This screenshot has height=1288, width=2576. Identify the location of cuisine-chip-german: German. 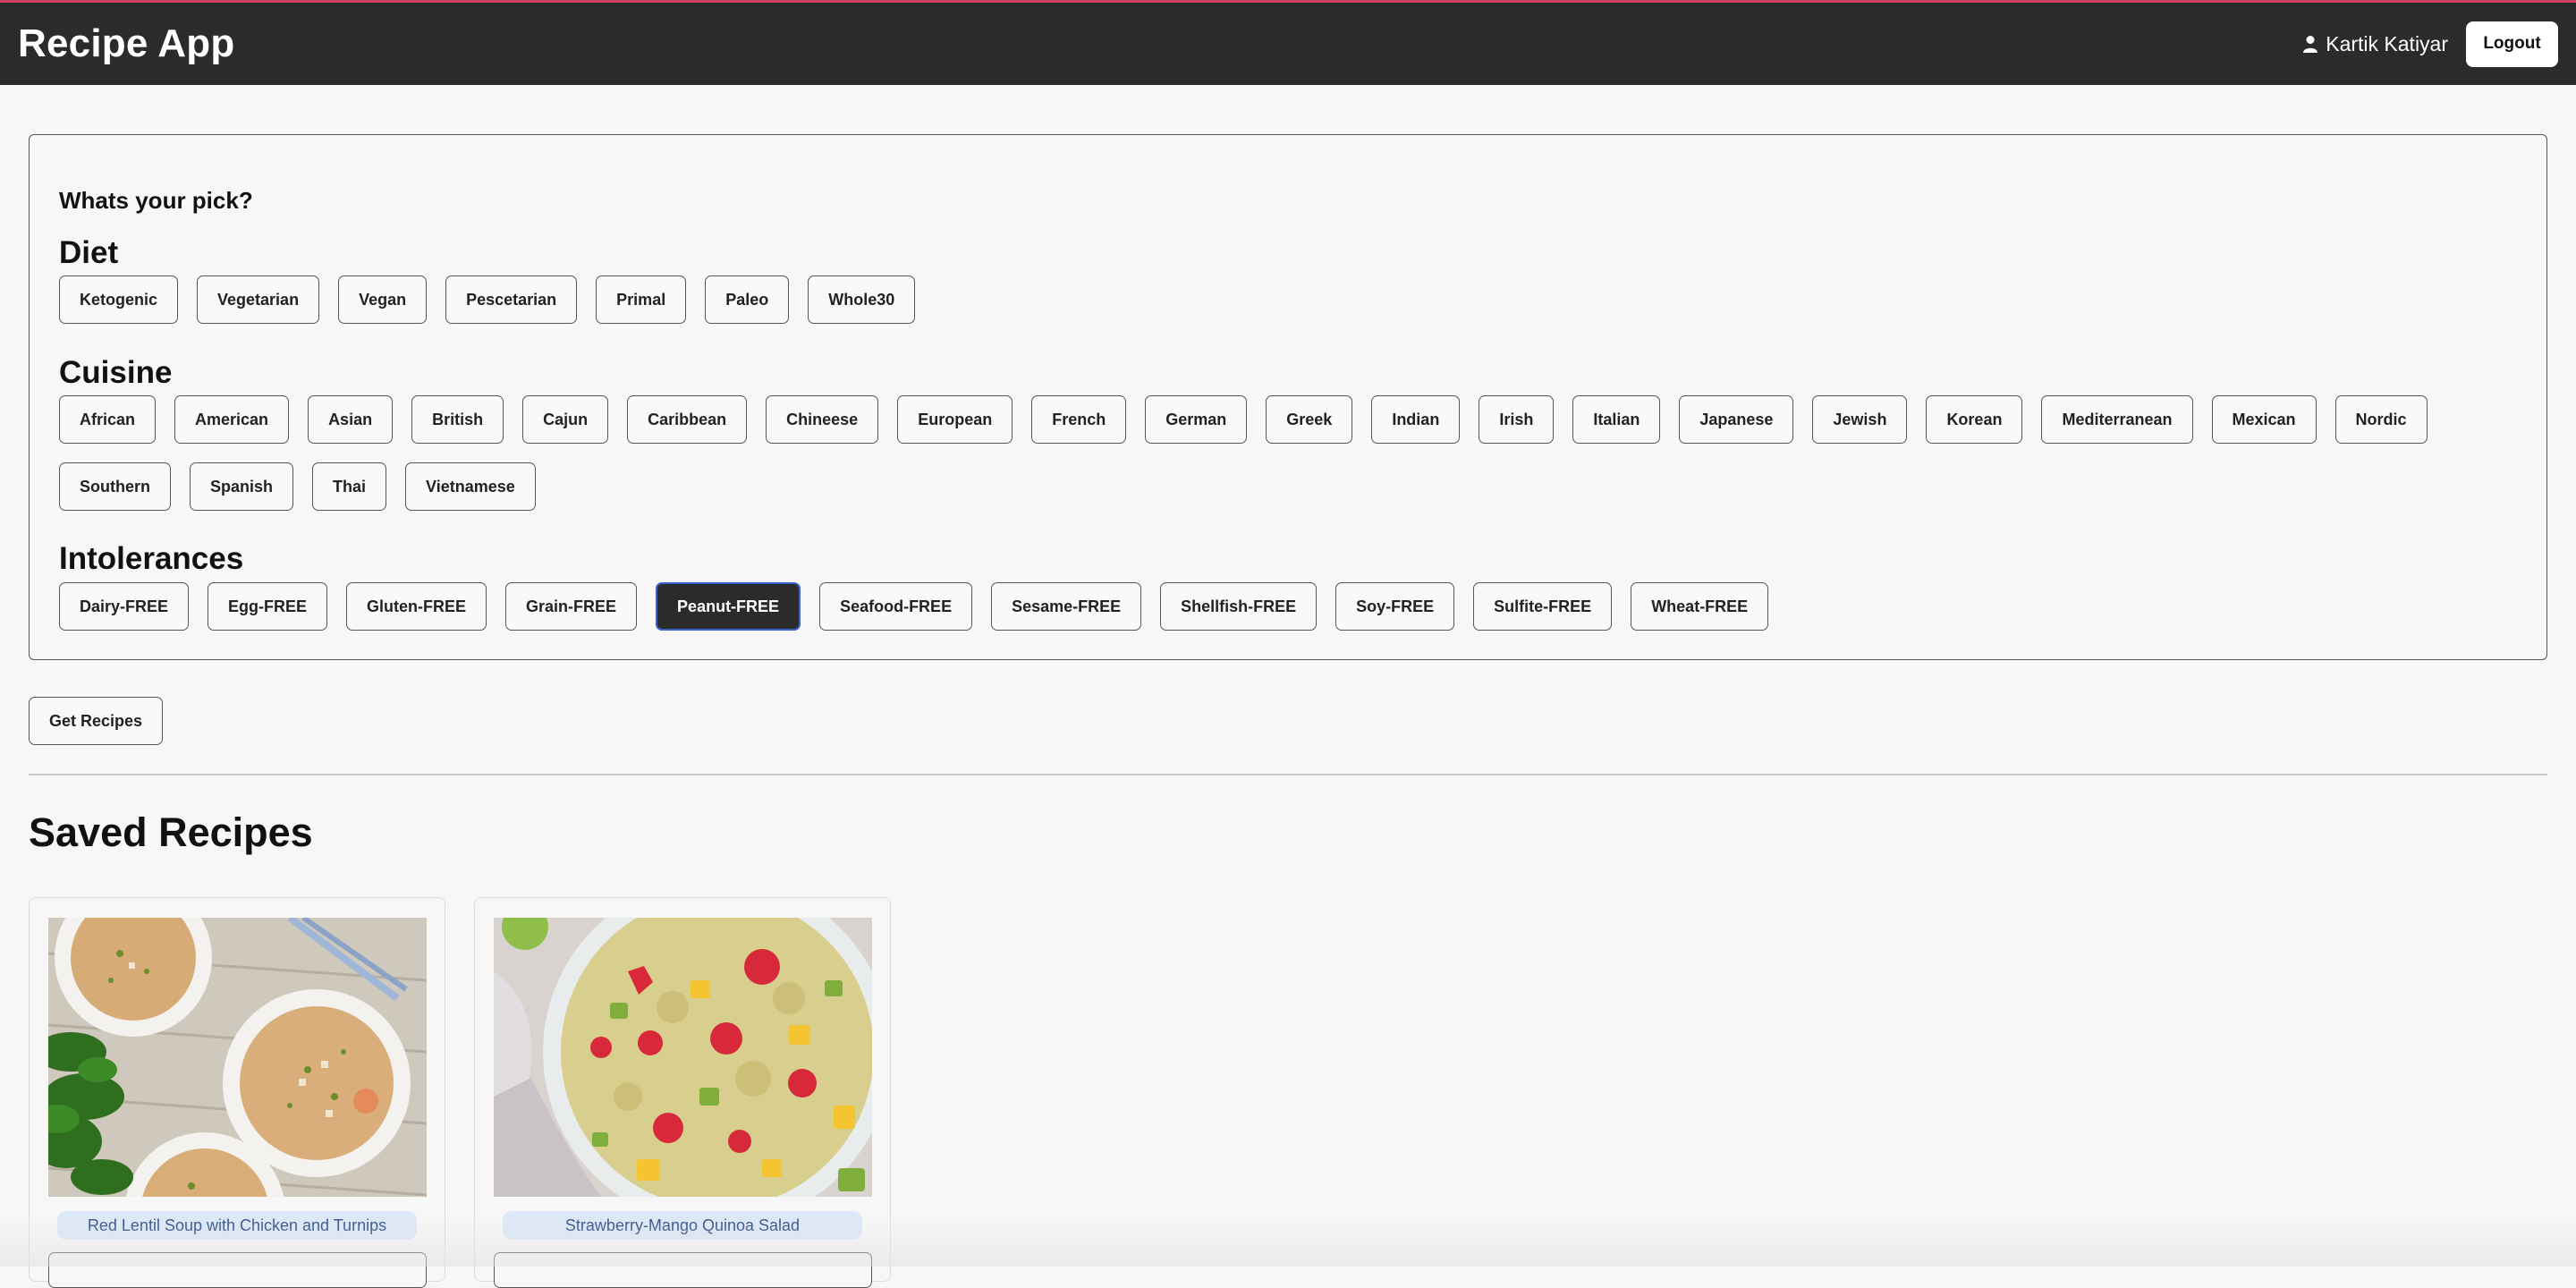
(1196, 419).